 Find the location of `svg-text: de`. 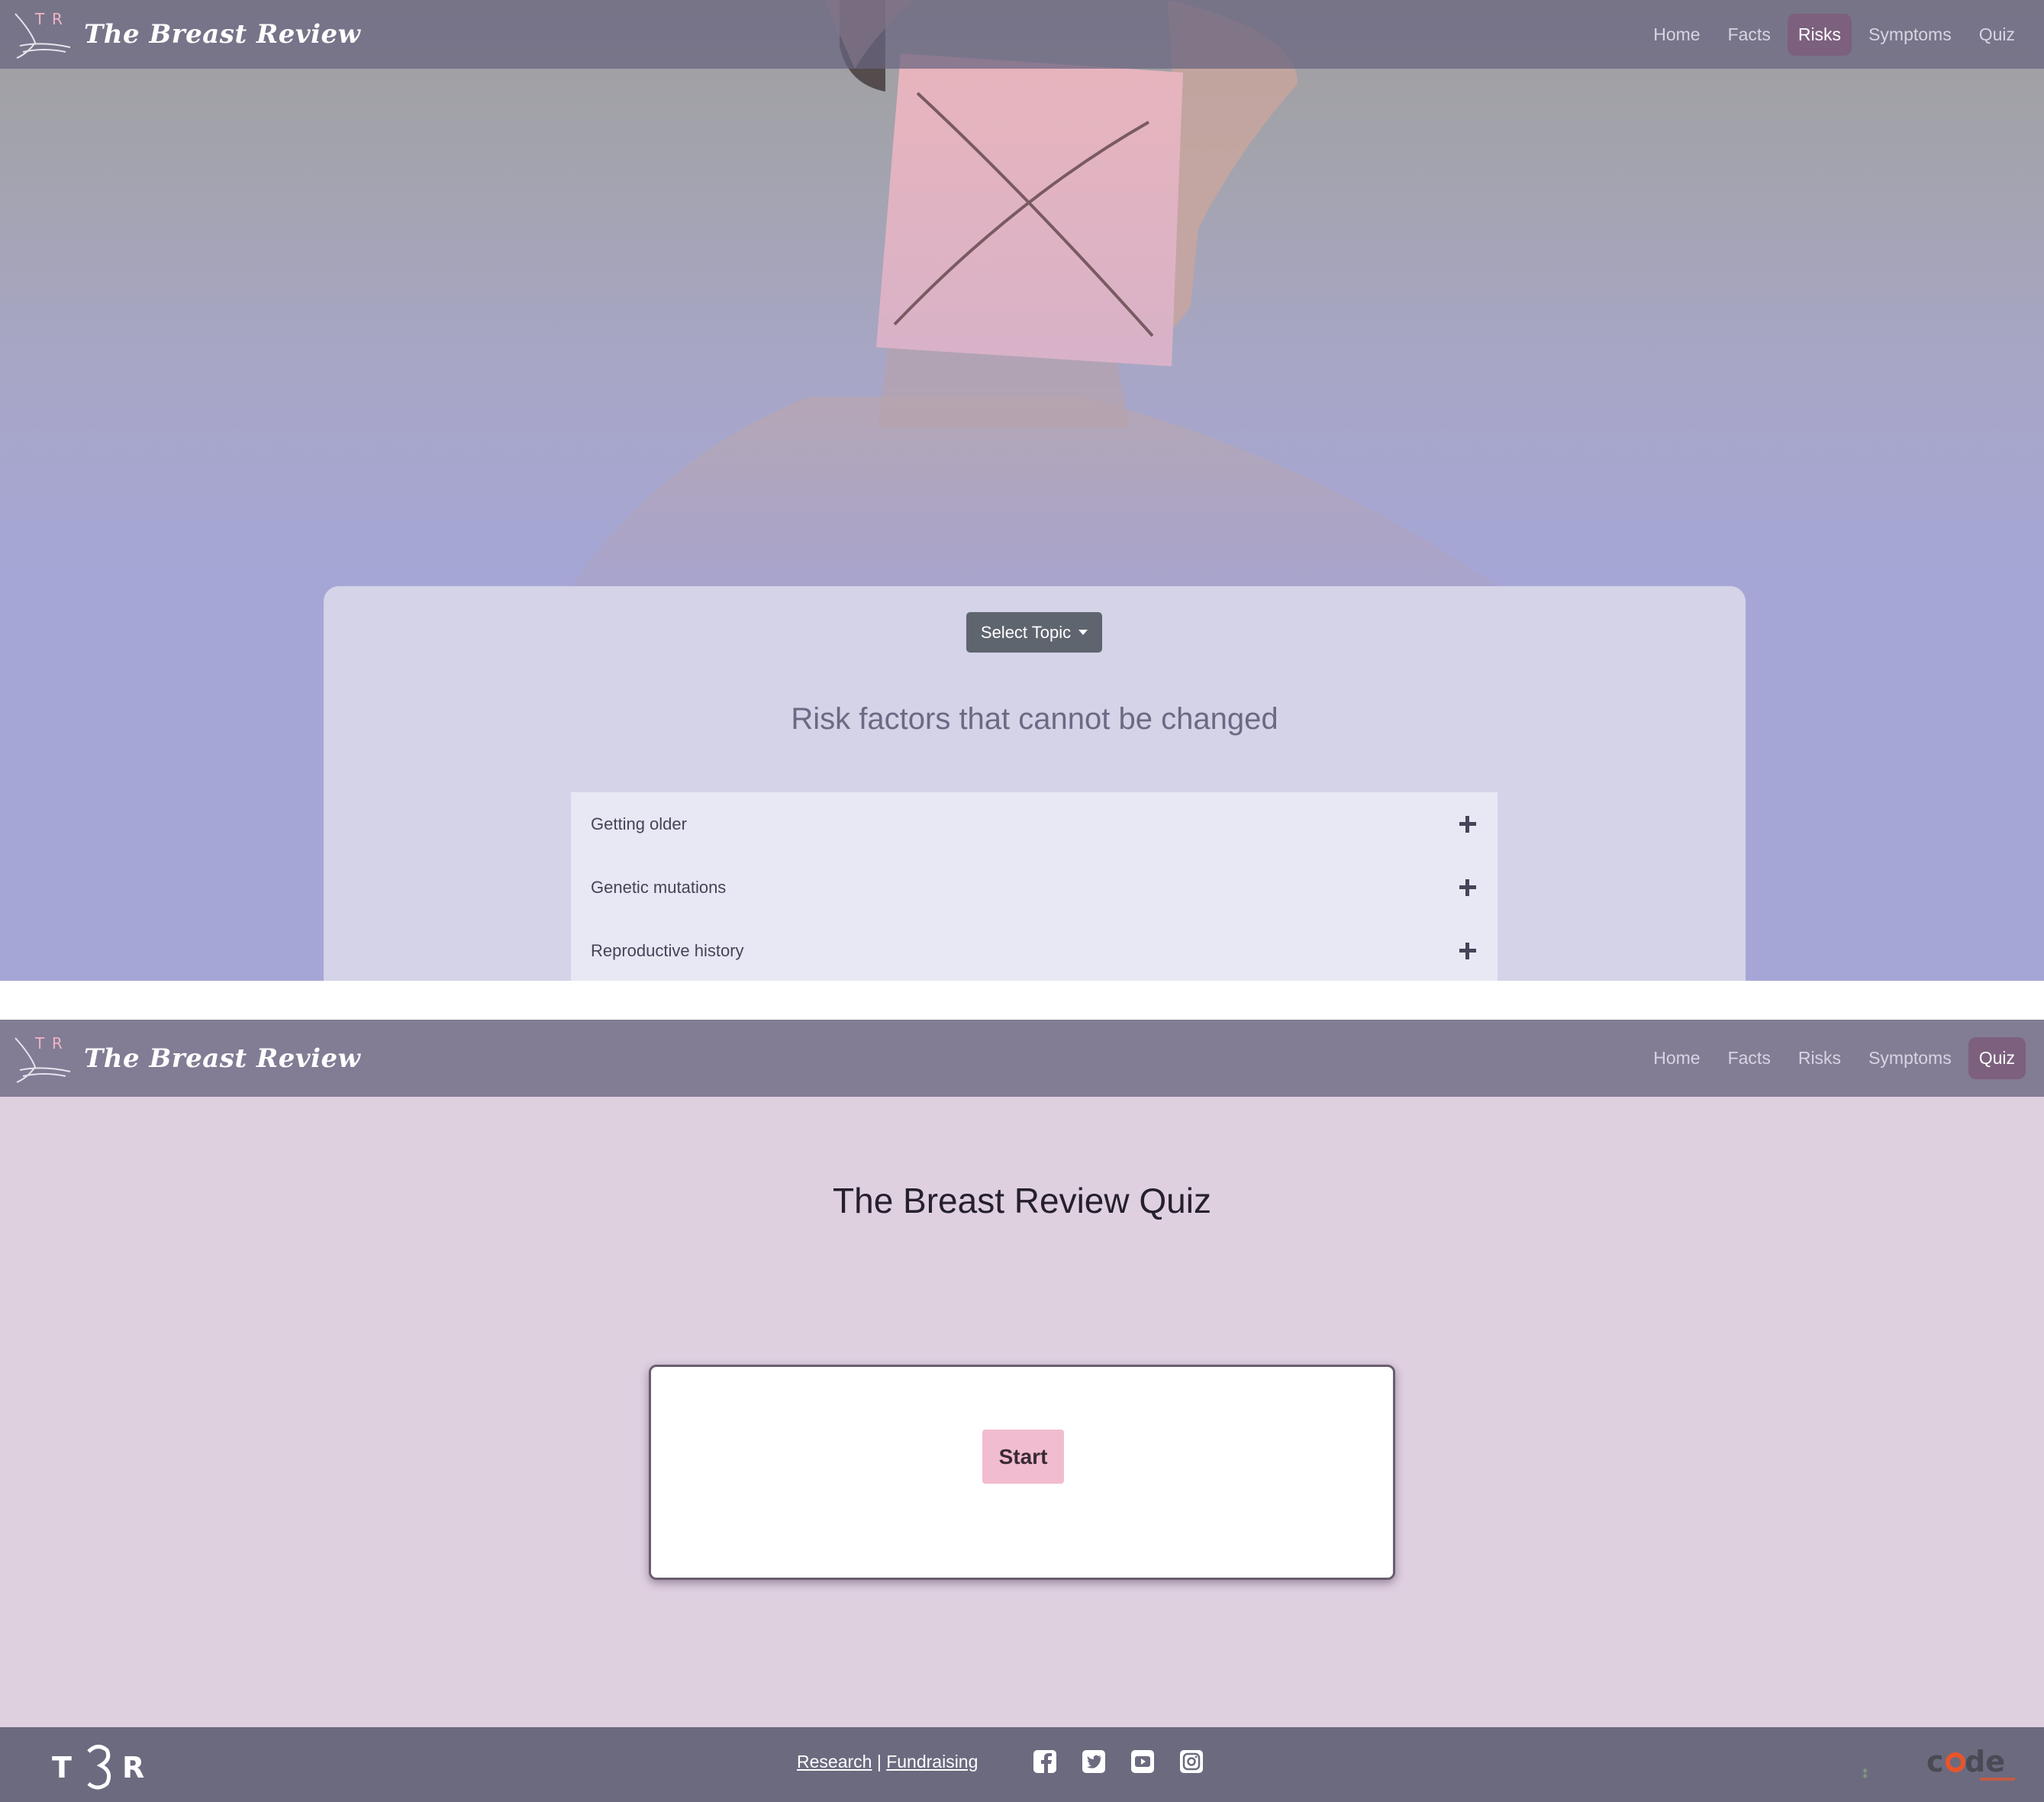

svg-text: de is located at coordinates (1985, 1762).